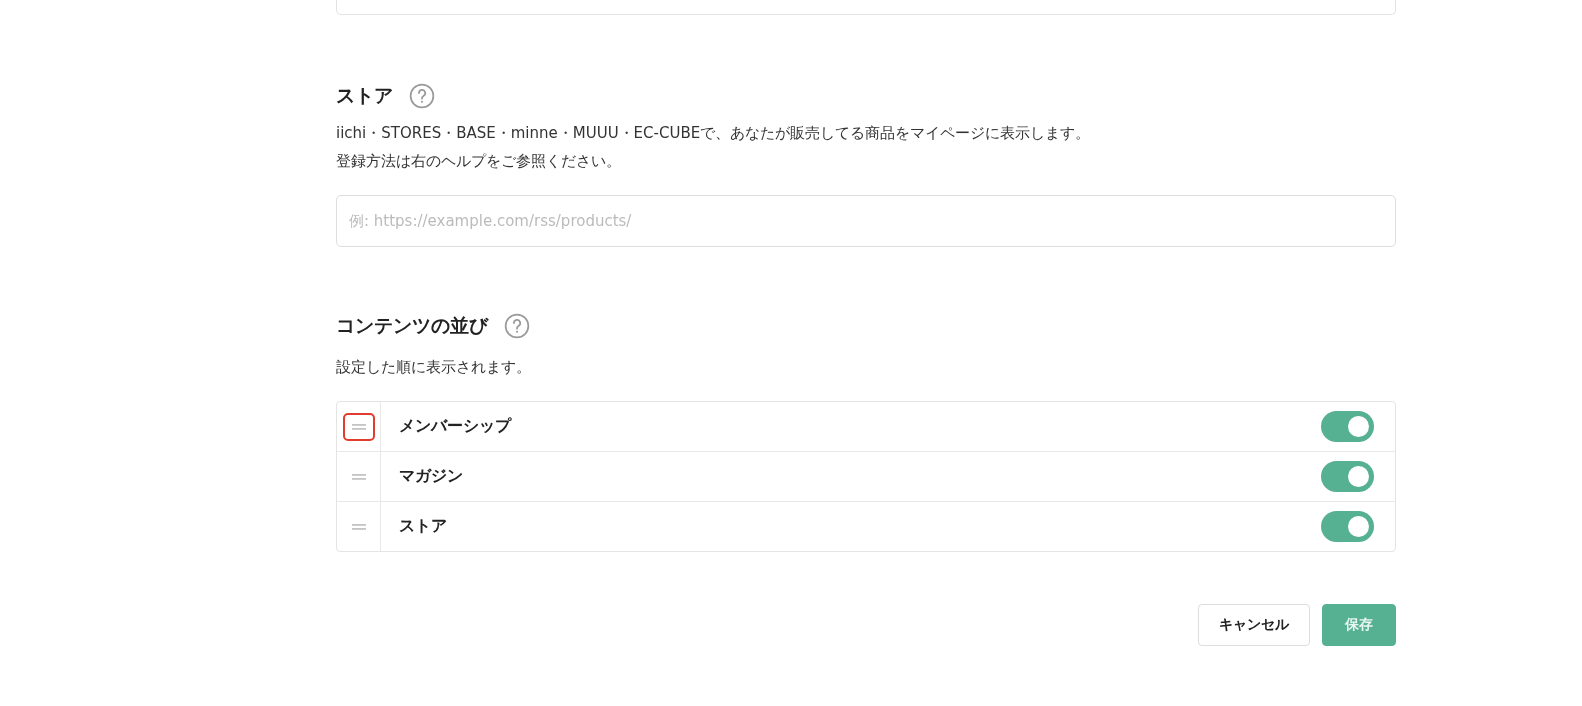  What do you see at coordinates (866, 221) in the screenshot?
I see `url-input-field: 例: https://example.com/rss/products/` at bounding box center [866, 221].